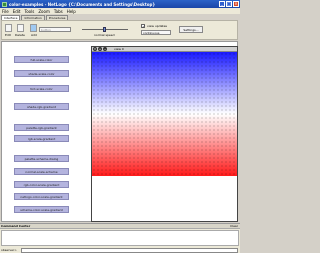 This screenshot has width=320, height=253. Describe the element at coordinates (41, 184) in the screenshot. I see `rgb-color-scale-gradient-button: rgb-color-scale-gradient` at that location.